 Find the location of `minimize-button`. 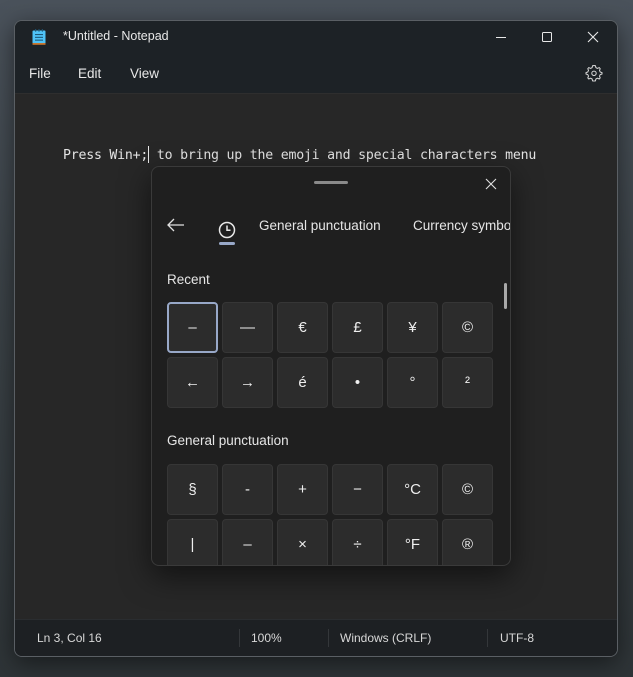

minimize-button is located at coordinates (501, 37).